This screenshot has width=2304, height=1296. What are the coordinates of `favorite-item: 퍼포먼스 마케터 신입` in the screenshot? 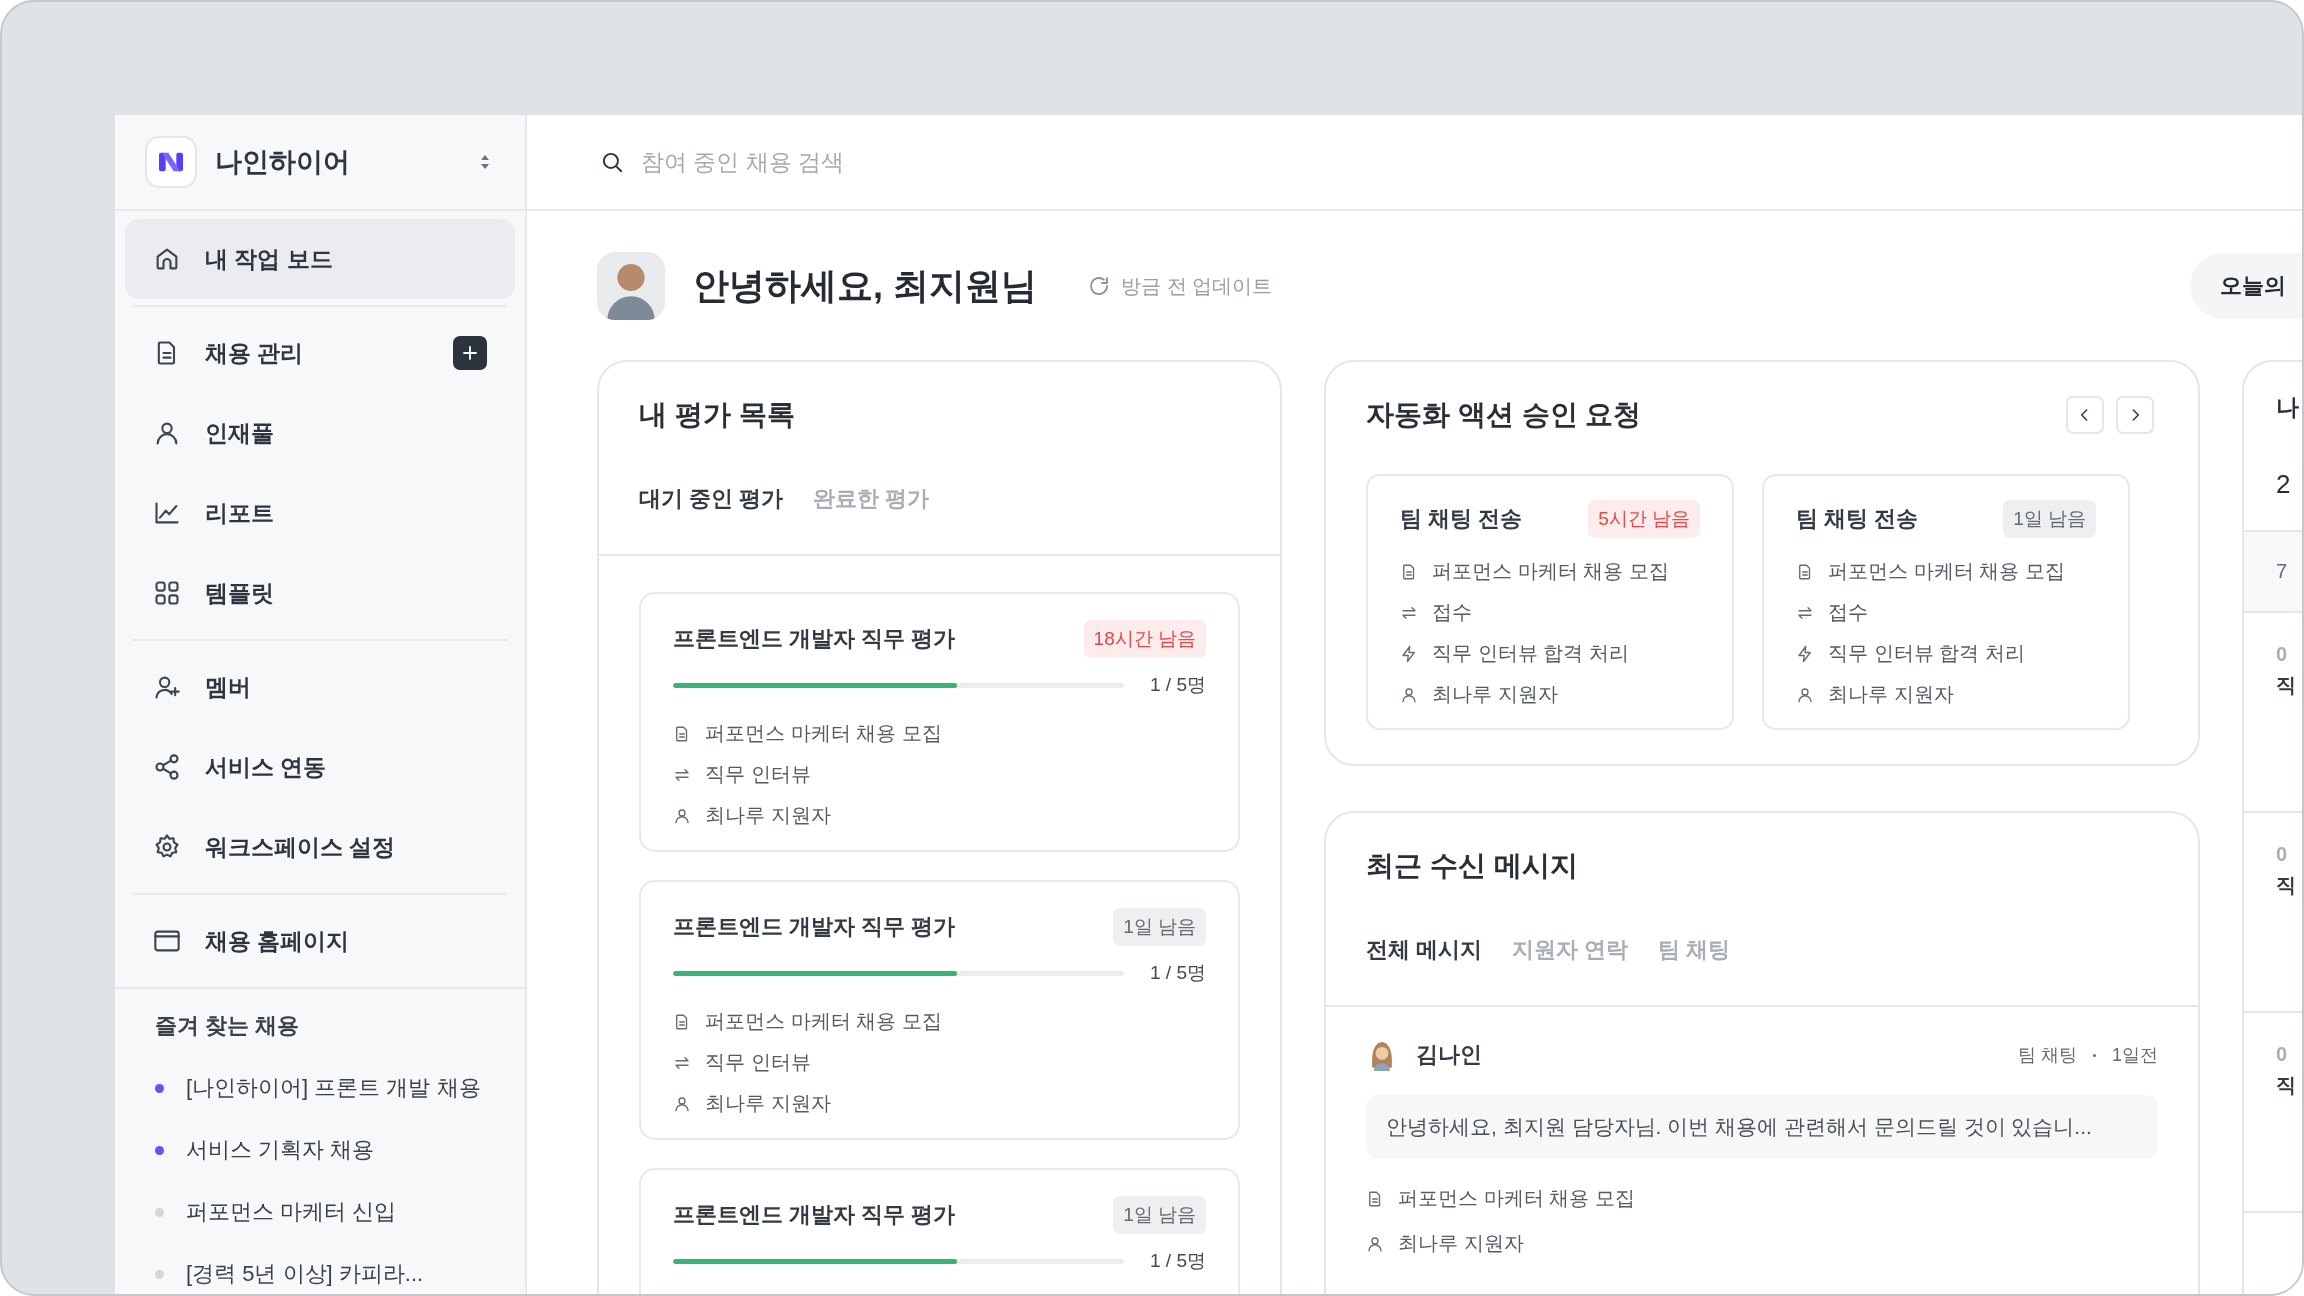 It's located at (326, 1212).